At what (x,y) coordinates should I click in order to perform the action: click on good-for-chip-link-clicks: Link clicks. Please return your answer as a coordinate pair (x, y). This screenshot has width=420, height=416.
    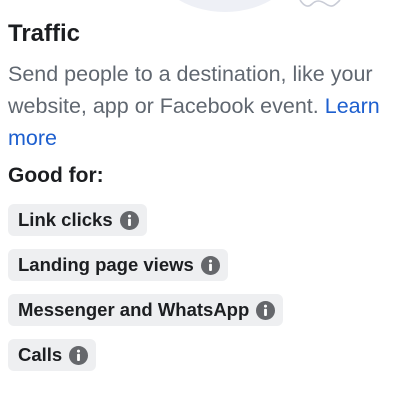
    Looking at the image, I should click on (77, 220).